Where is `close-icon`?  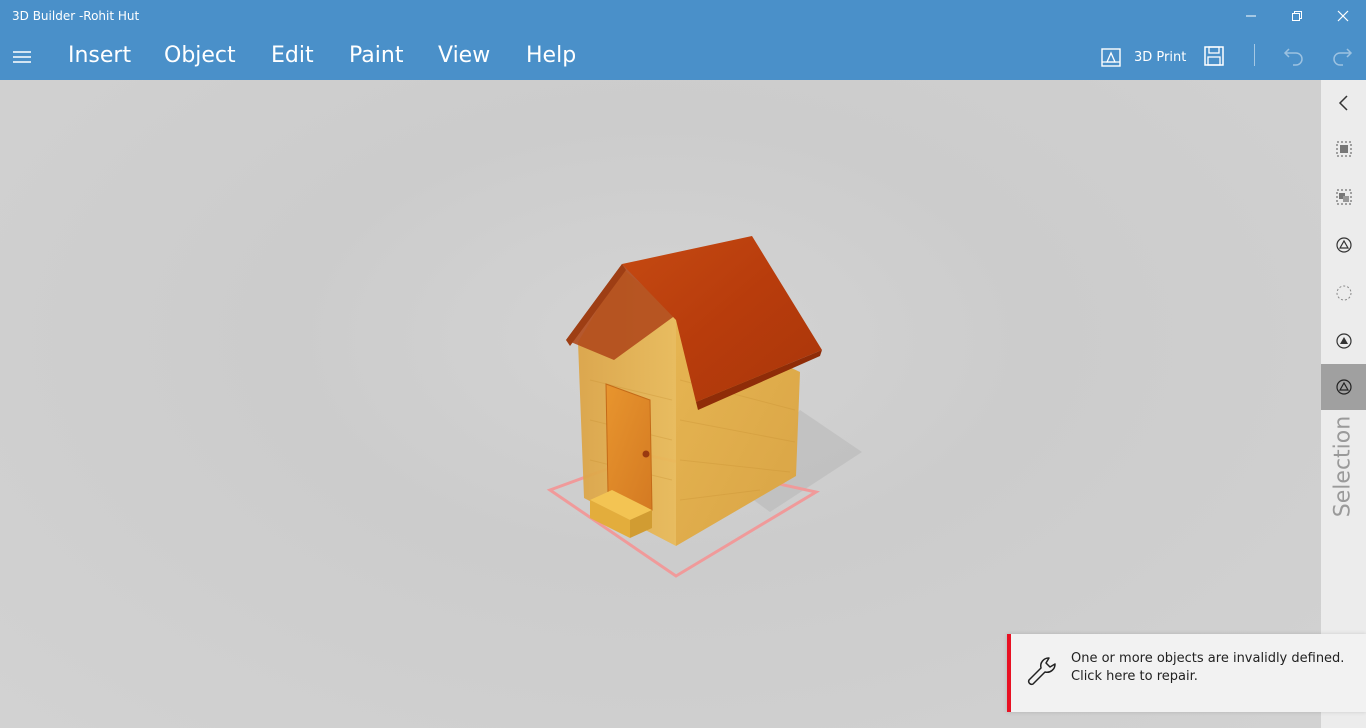
close-icon is located at coordinates (1343, 16).